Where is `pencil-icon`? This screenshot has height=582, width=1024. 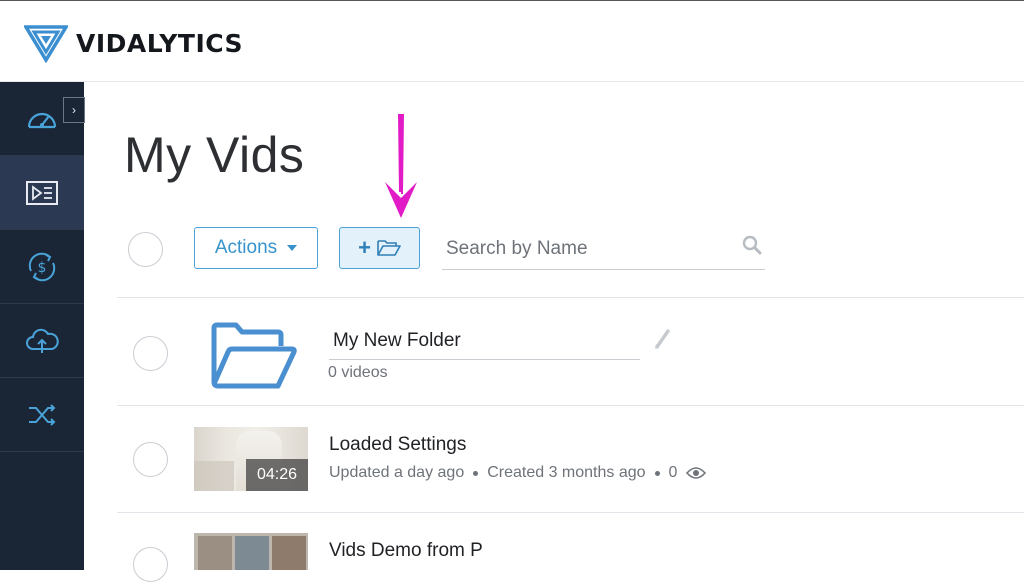
pencil-icon is located at coordinates (662, 339).